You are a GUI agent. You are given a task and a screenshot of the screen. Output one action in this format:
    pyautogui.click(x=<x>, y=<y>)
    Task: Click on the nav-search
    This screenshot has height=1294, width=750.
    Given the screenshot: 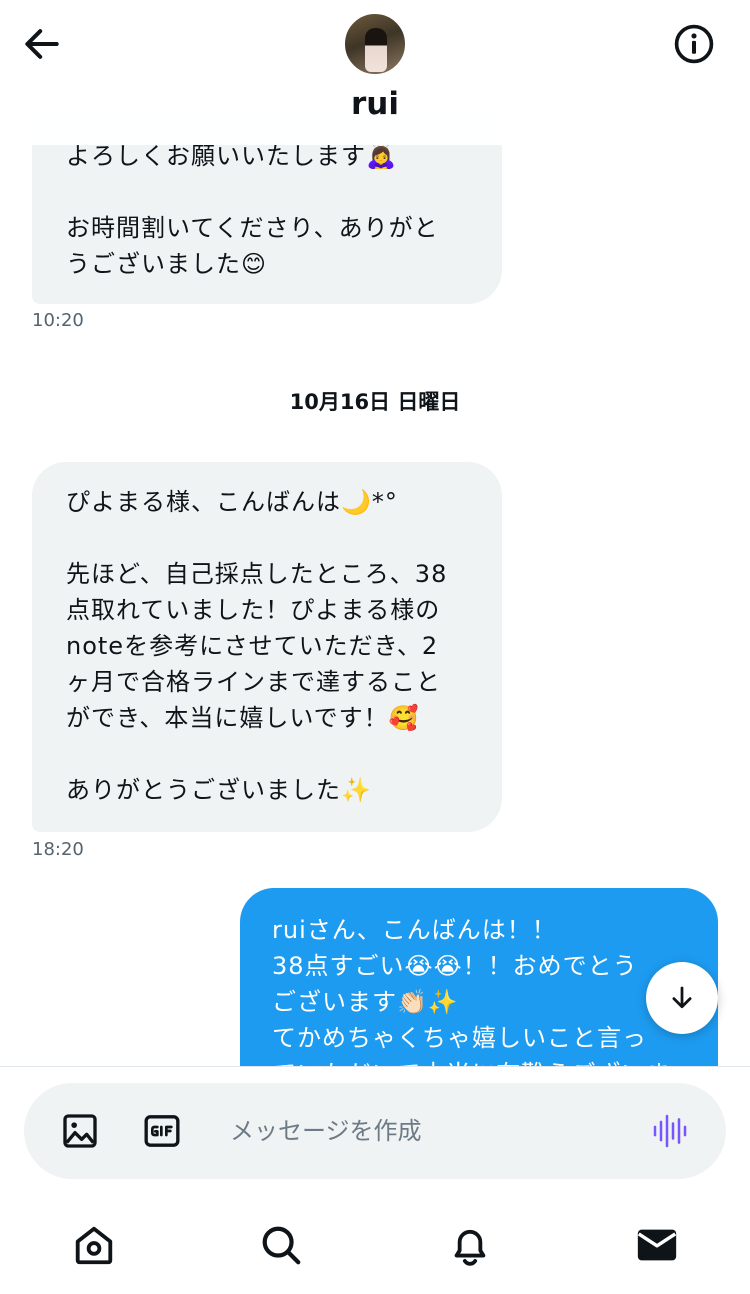 What is the action you would take?
    pyautogui.click(x=281, y=1245)
    